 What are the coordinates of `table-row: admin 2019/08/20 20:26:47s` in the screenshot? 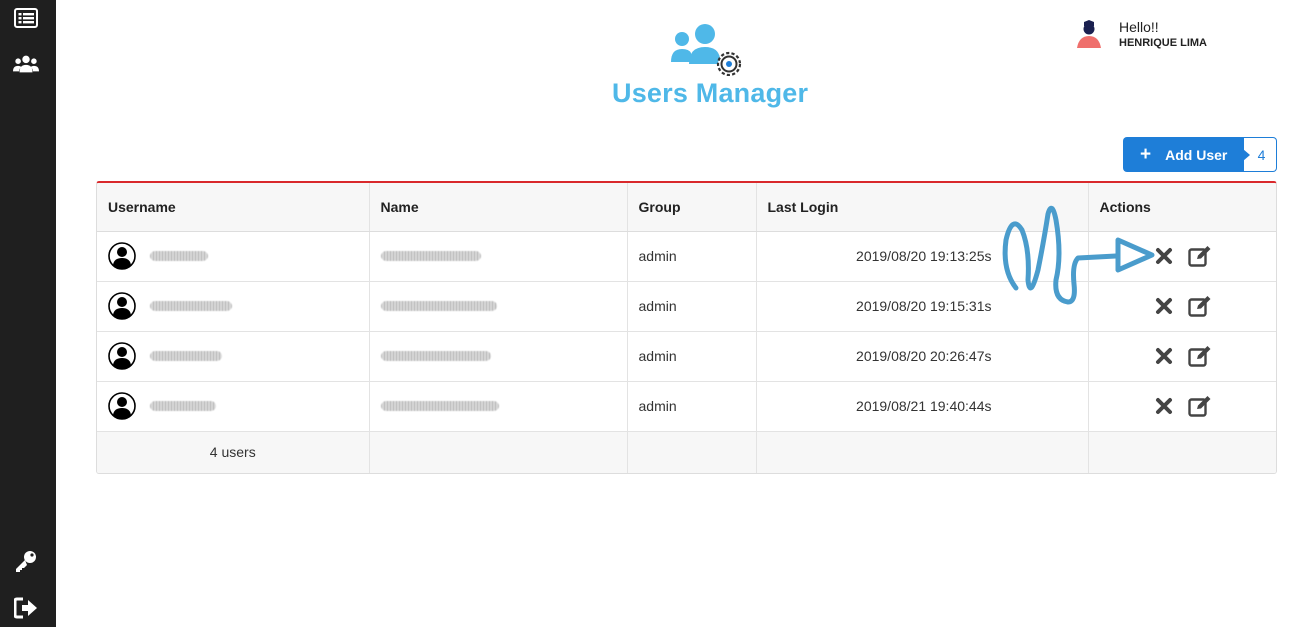 It's located at (686, 356).